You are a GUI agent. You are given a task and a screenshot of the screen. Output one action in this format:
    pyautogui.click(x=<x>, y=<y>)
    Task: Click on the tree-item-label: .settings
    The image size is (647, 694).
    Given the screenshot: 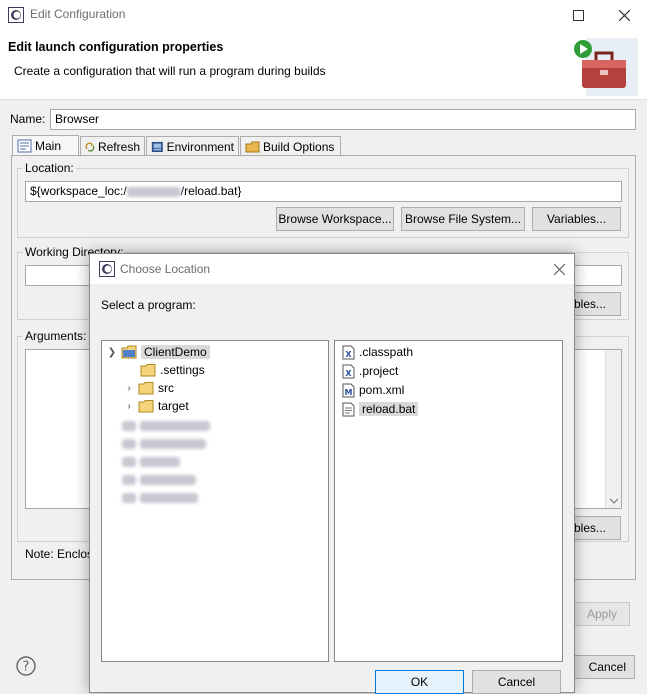 What is the action you would take?
    pyautogui.click(x=182, y=370)
    